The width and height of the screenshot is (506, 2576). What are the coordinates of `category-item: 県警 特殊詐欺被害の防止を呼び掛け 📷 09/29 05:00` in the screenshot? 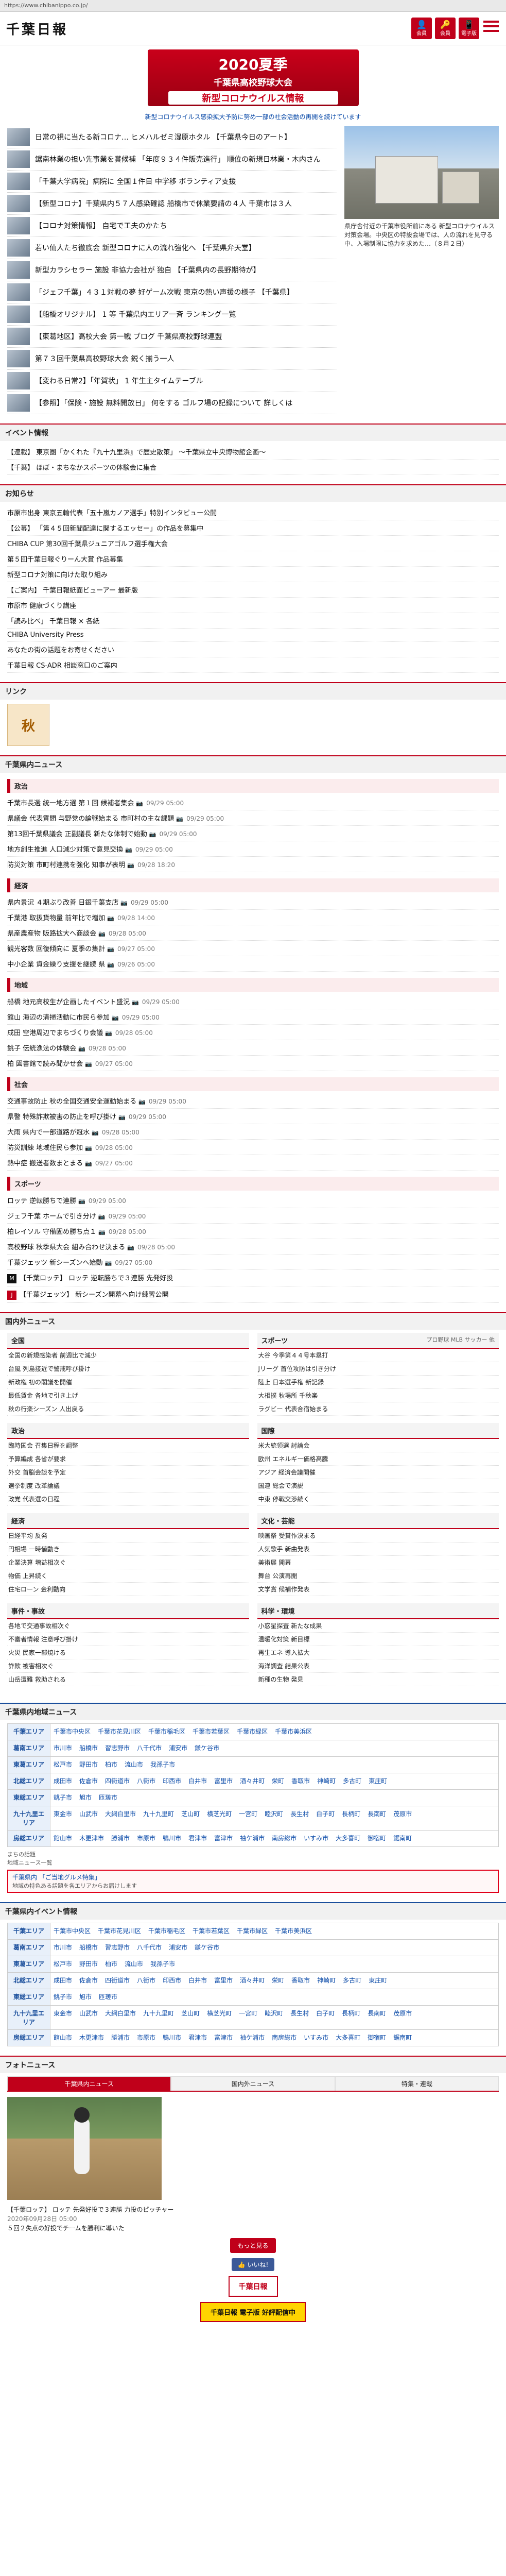 It's located at (253, 1116).